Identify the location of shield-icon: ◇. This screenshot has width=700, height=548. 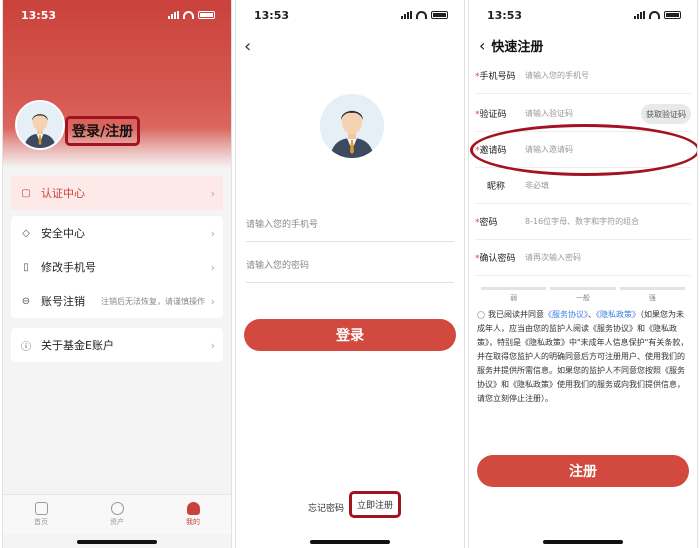
(26, 233).